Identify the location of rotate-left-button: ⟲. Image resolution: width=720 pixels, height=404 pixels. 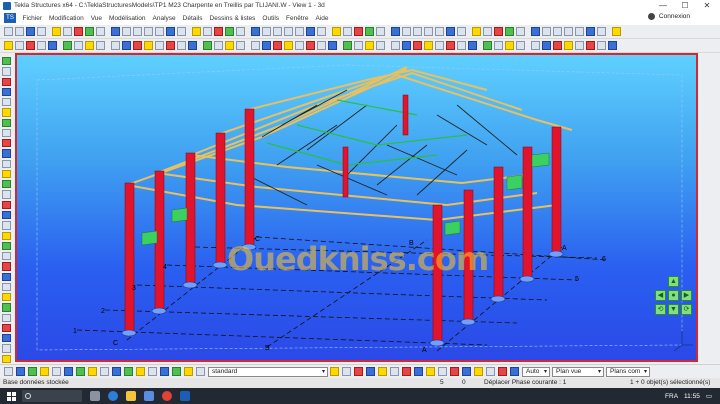
(660, 309).